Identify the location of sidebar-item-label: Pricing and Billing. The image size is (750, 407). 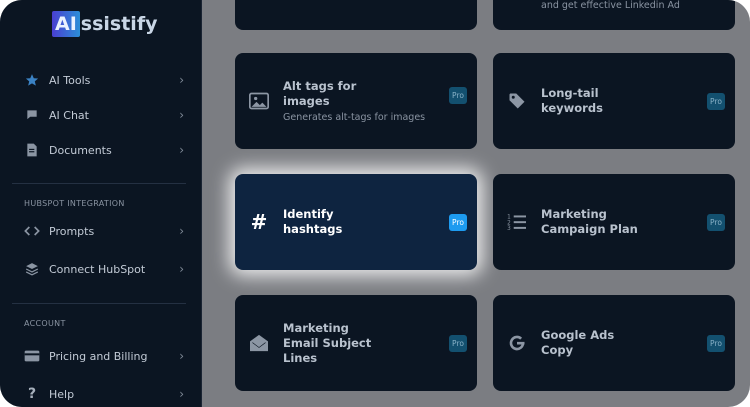
(98, 356).